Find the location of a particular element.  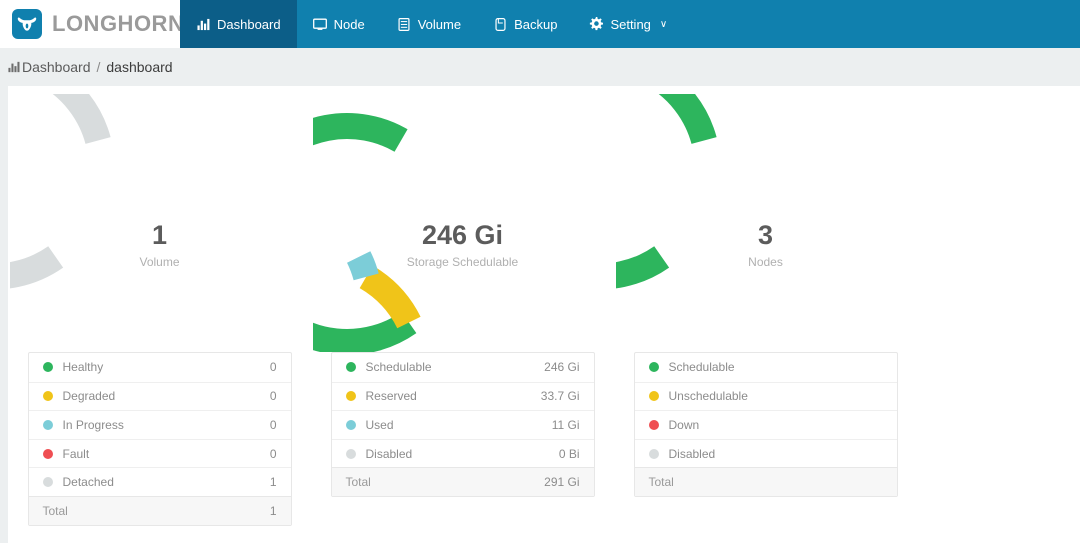

legend-label: Unschedulable is located at coordinates (708, 396).